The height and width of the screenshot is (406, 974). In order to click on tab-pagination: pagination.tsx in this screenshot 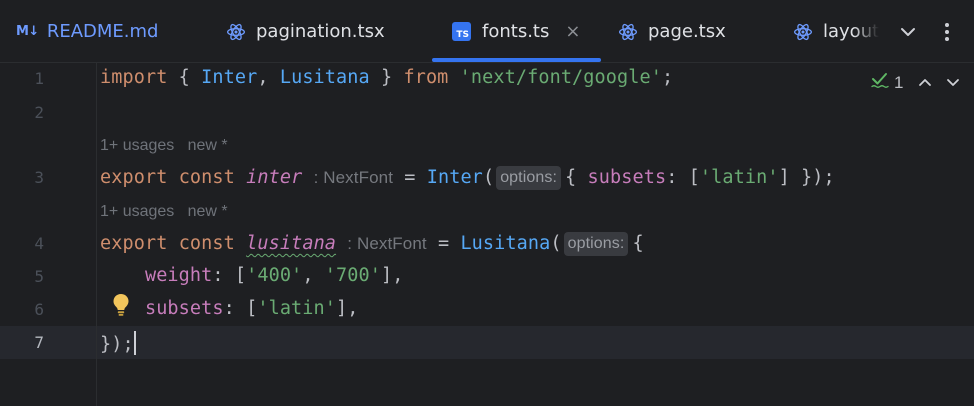, I will do `click(305, 31)`.